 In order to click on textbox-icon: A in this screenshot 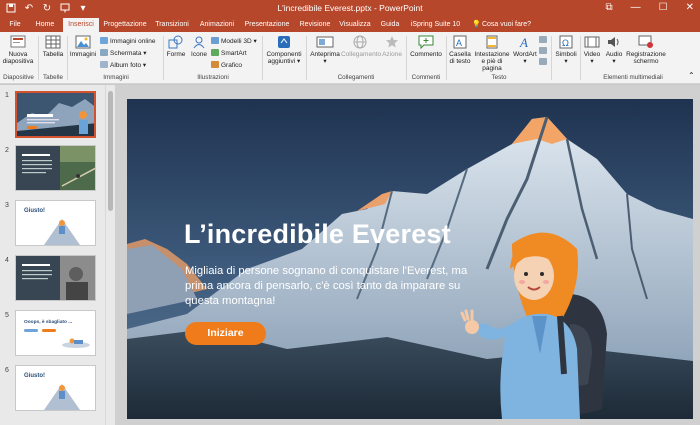, I will do `click(460, 42)`.